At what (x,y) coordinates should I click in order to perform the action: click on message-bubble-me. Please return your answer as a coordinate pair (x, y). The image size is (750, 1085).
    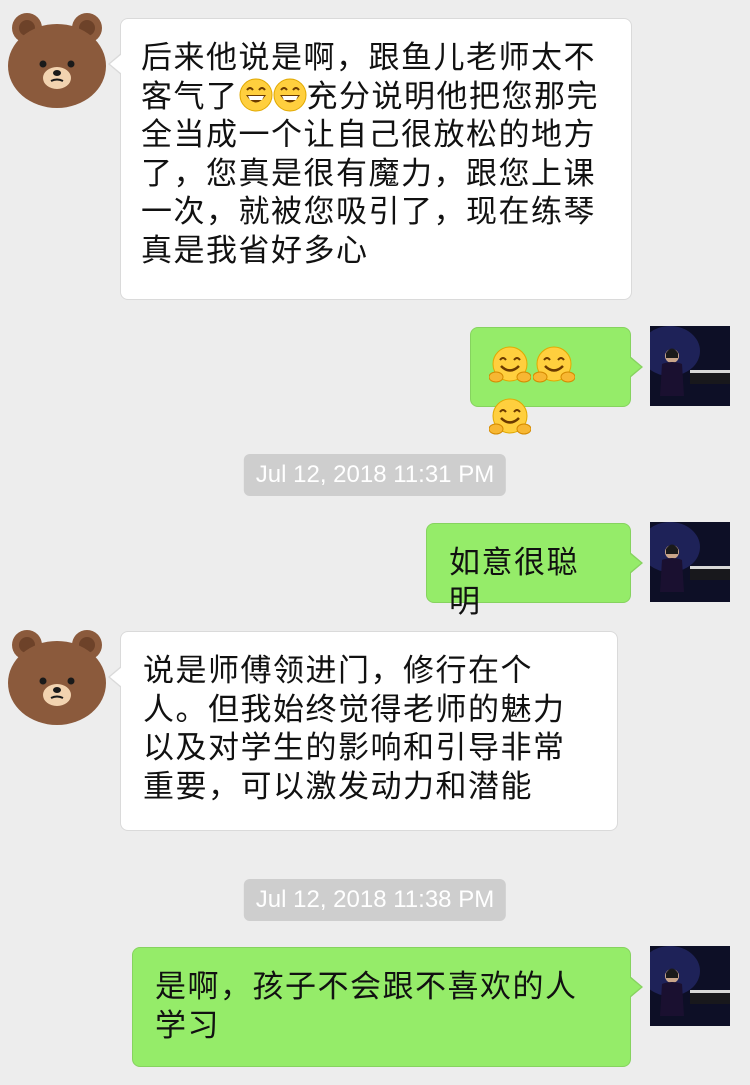
    Looking at the image, I should click on (556, 367).